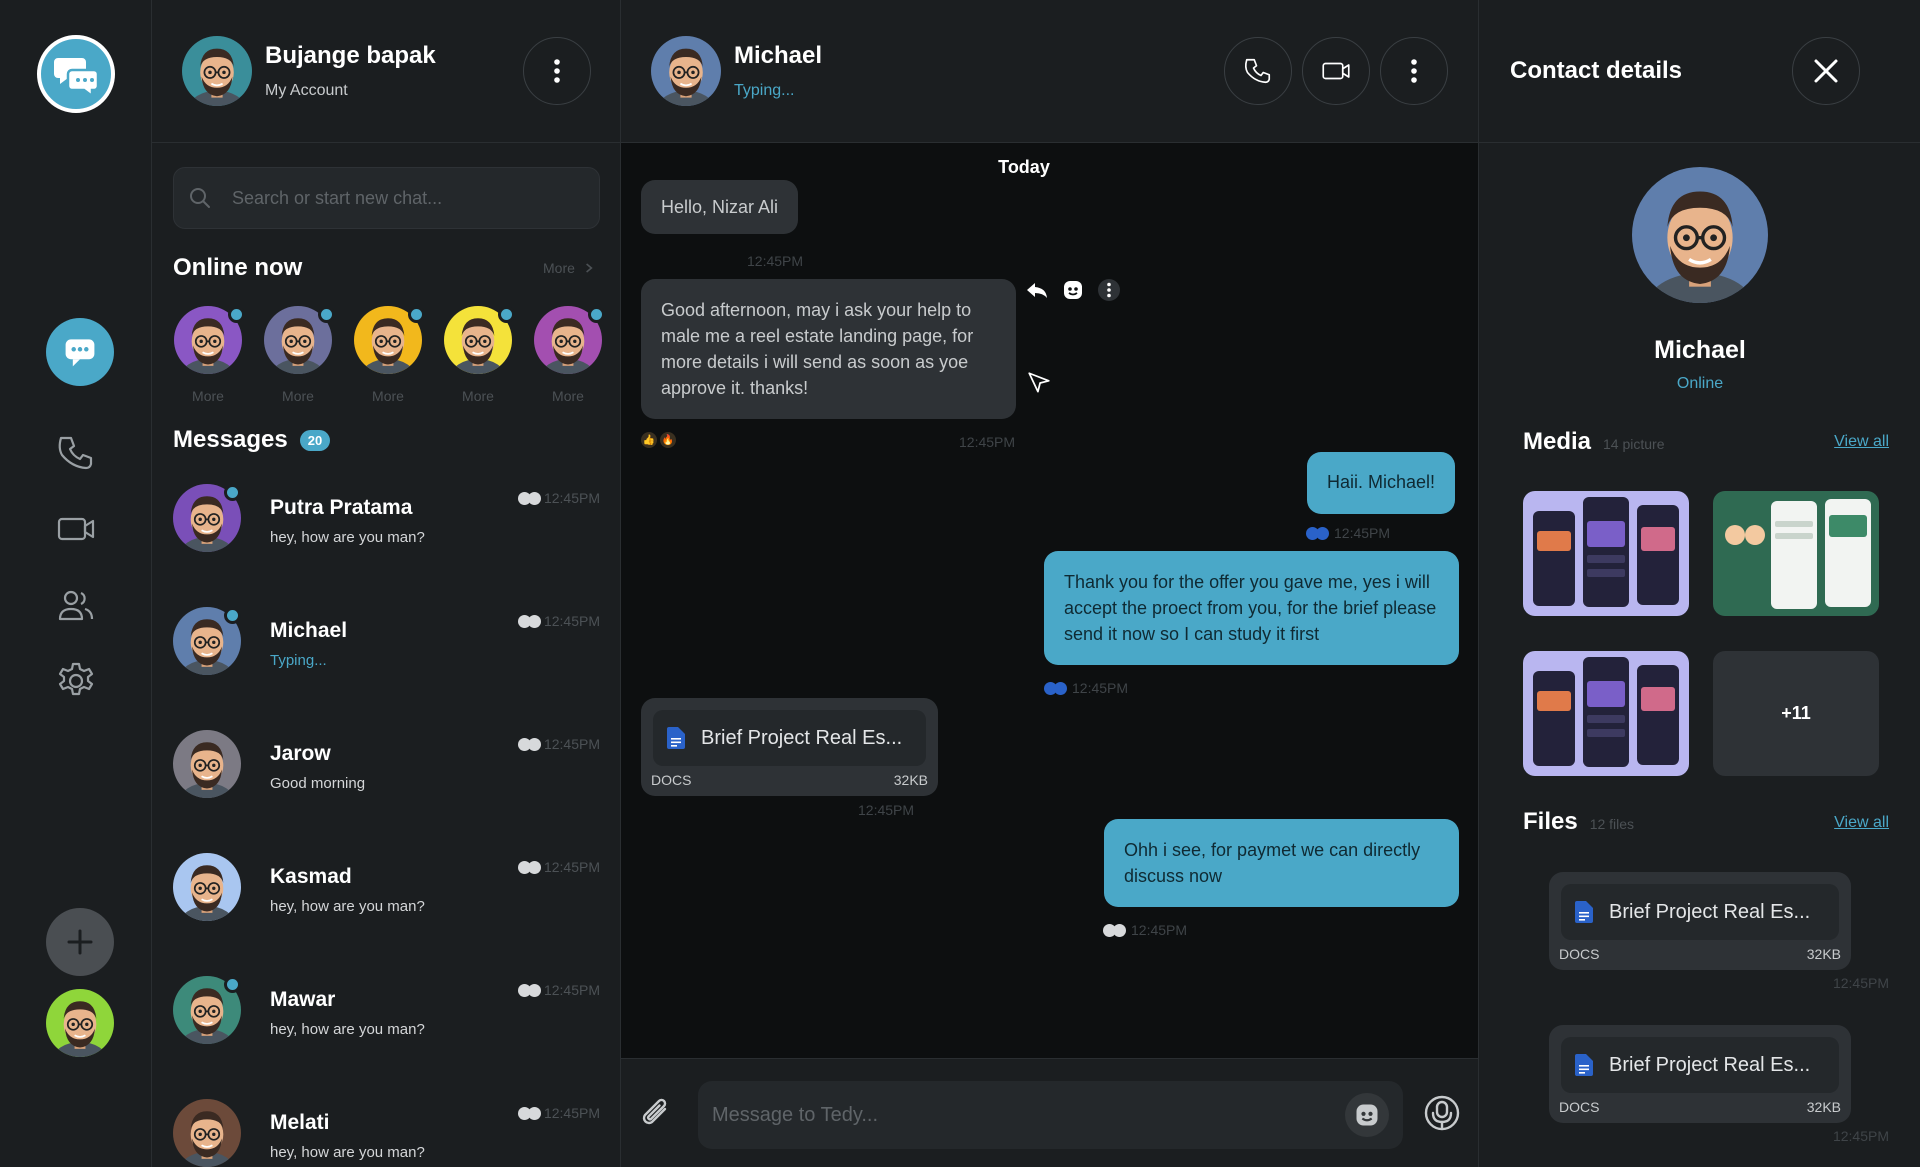 The height and width of the screenshot is (1167, 1920). What do you see at coordinates (386, 908) in the screenshot?
I see `chat-list-item: Kasmad hey, how are you man? 12:45PM` at bounding box center [386, 908].